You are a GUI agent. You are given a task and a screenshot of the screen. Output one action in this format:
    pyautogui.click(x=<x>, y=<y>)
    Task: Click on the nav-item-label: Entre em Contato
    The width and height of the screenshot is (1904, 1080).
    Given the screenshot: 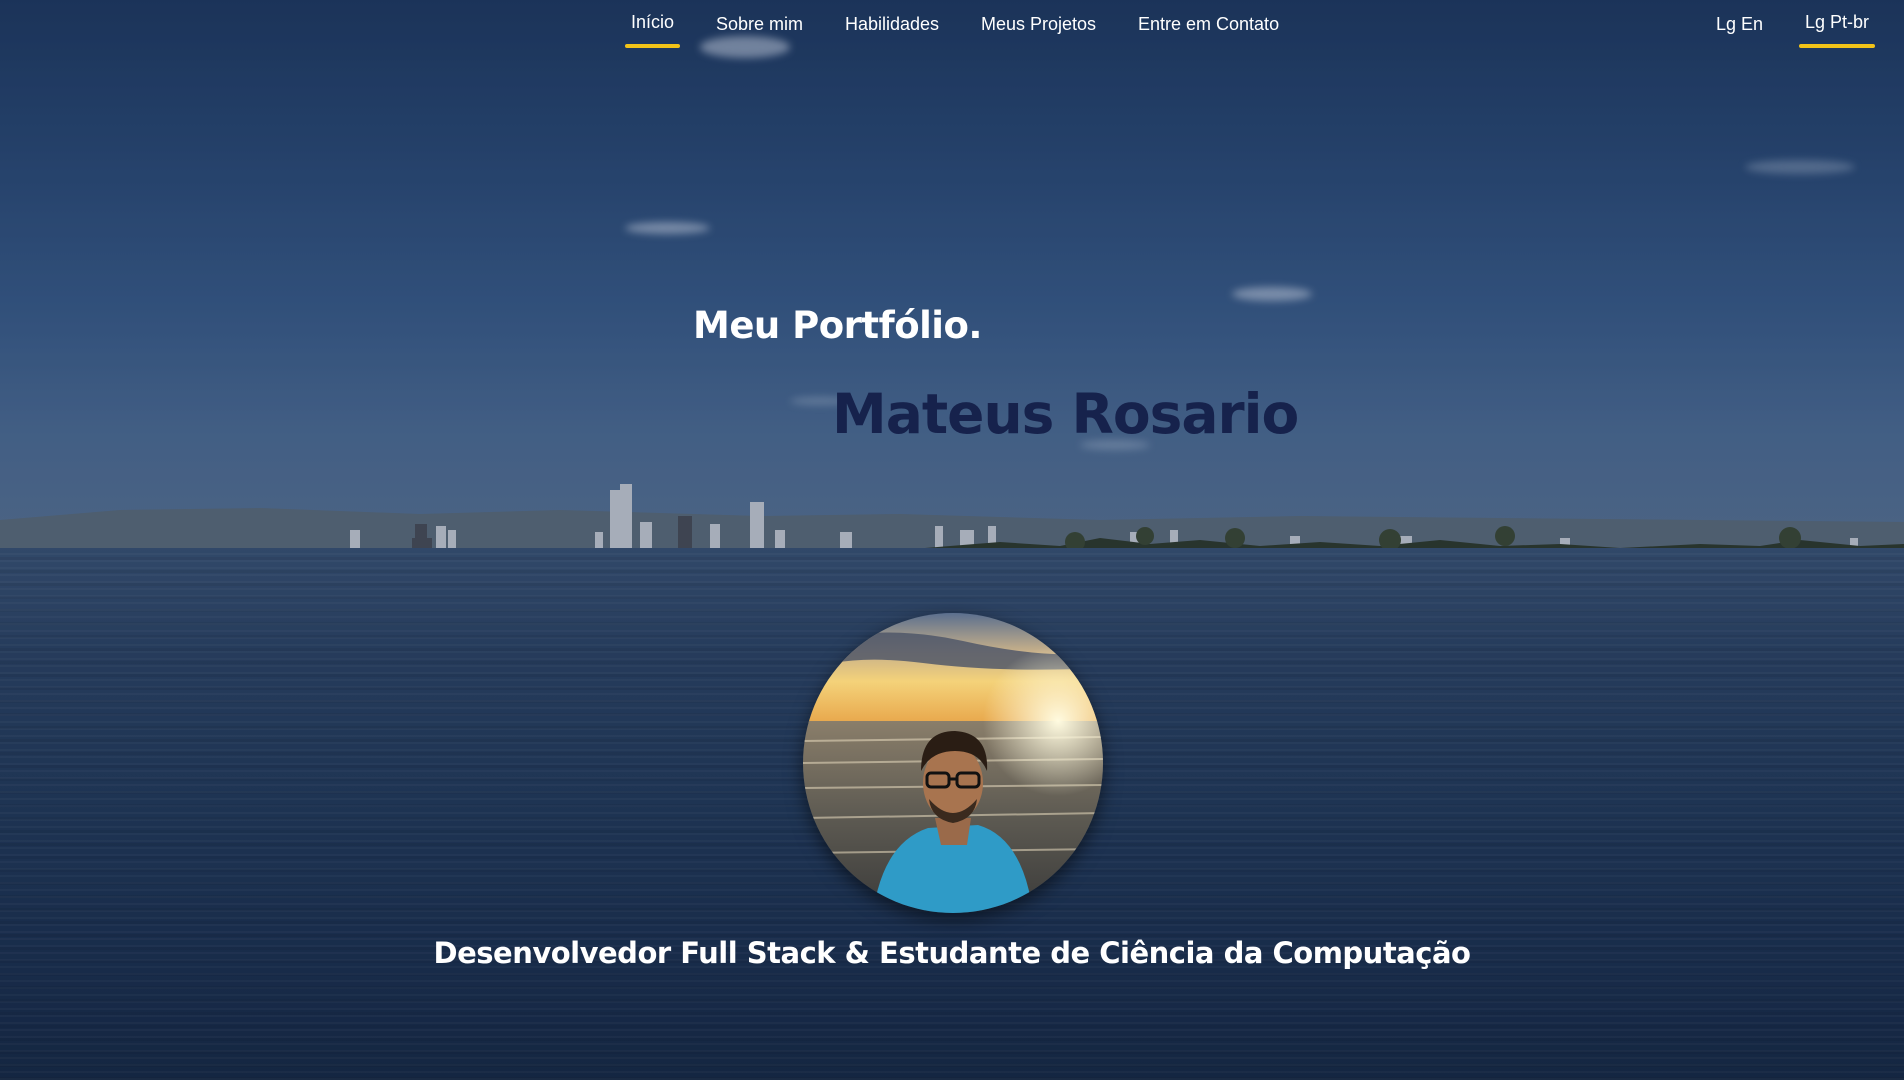 What is the action you would take?
    pyautogui.click(x=1209, y=24)
    